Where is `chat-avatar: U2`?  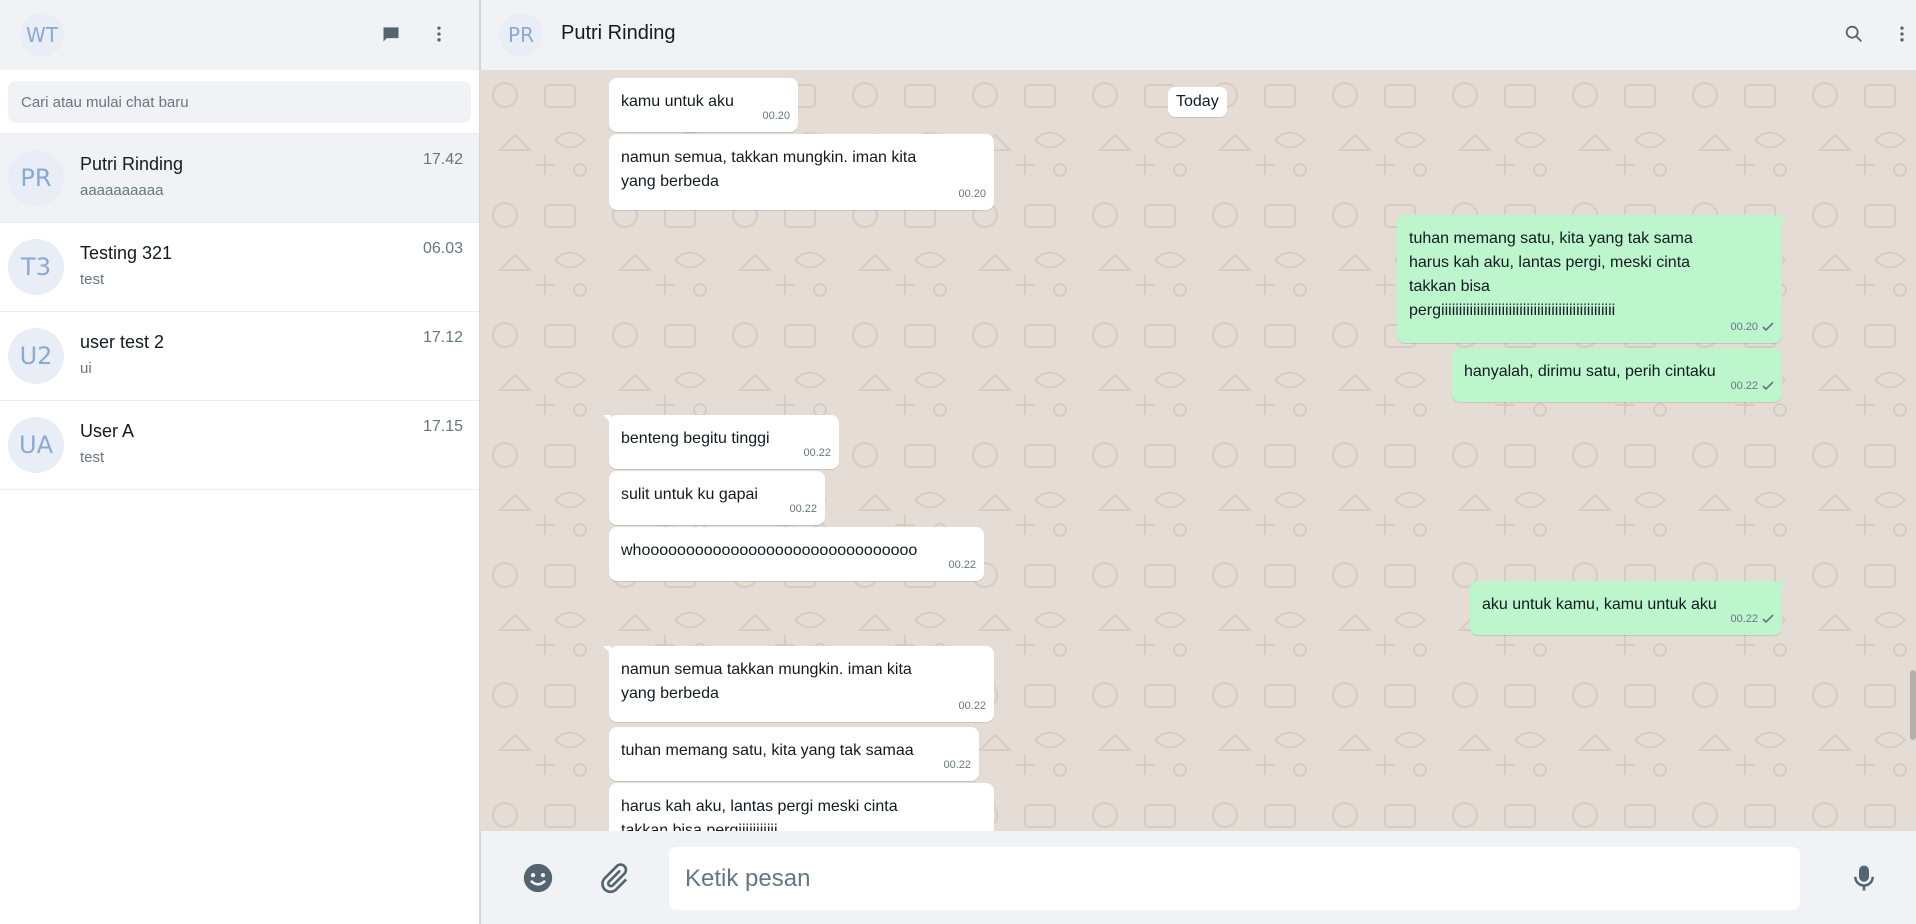
chat-avatar: U2 is located at coordinates (36, 356).